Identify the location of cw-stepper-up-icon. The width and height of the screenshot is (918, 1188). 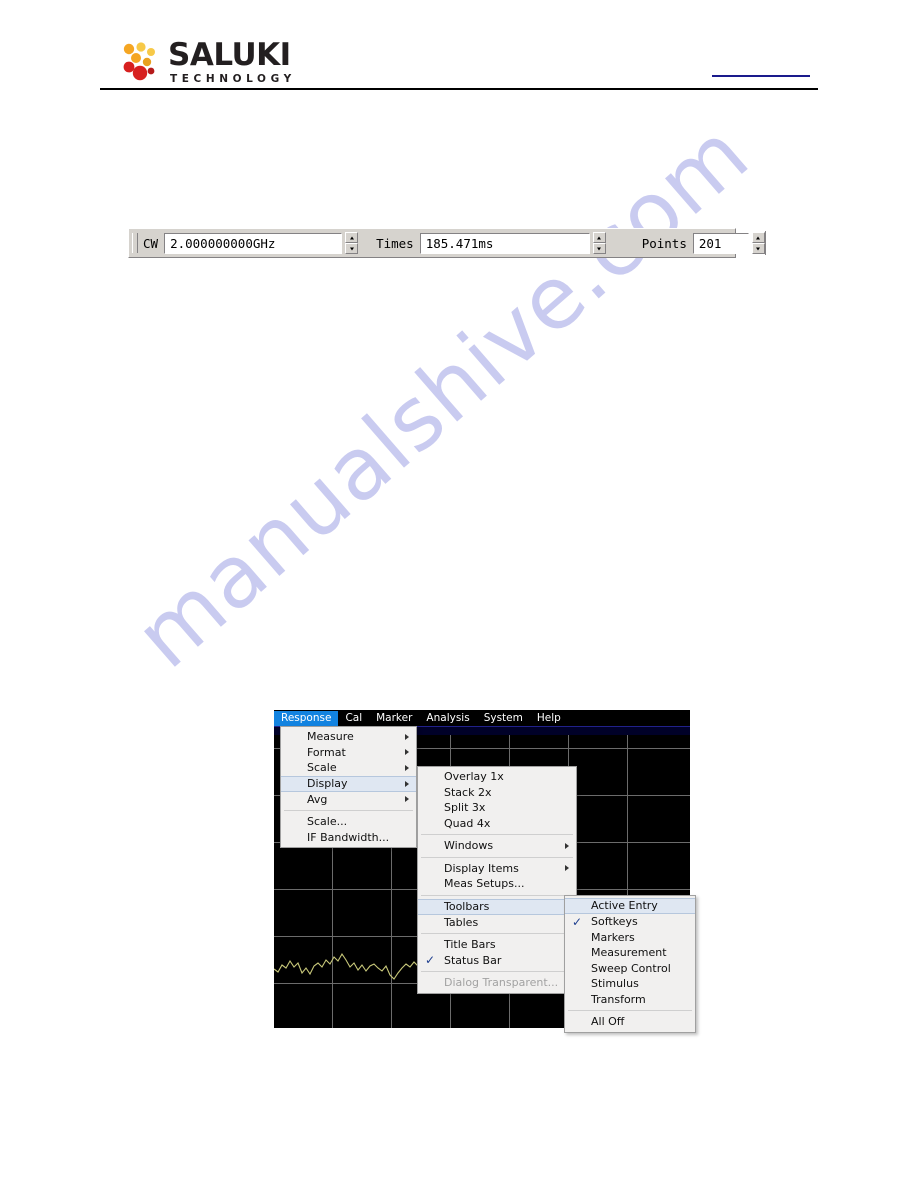
(352, 237).